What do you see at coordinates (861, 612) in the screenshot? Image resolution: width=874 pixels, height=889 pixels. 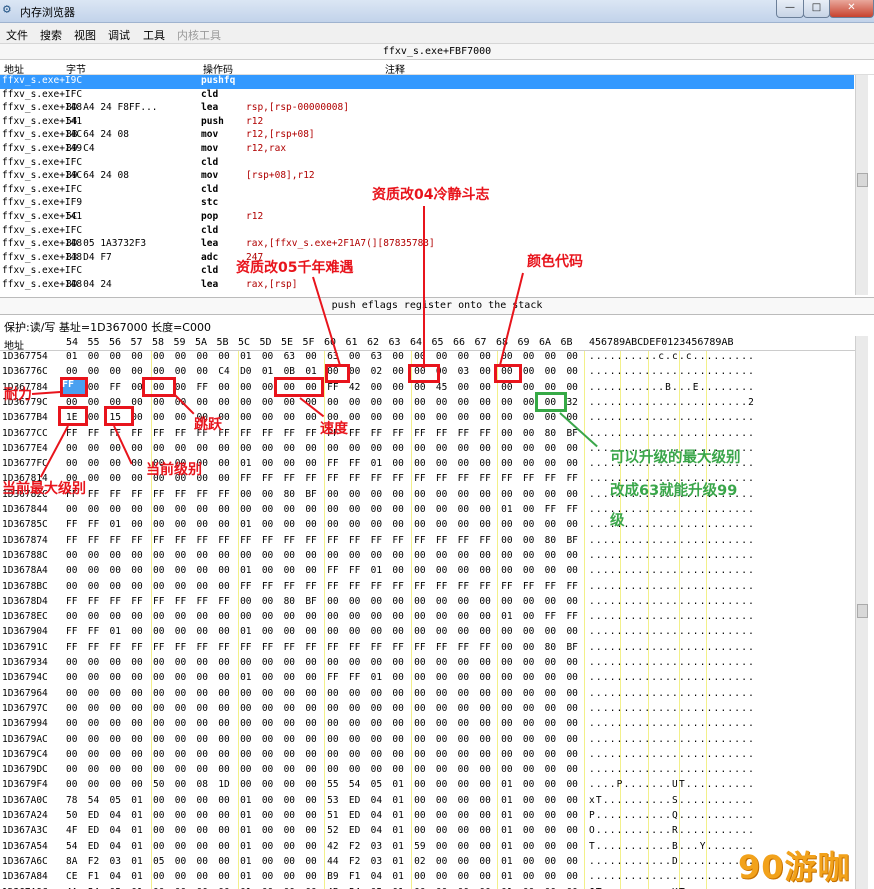 I see `hex-scrollbar` at bounding box center [861, 612].